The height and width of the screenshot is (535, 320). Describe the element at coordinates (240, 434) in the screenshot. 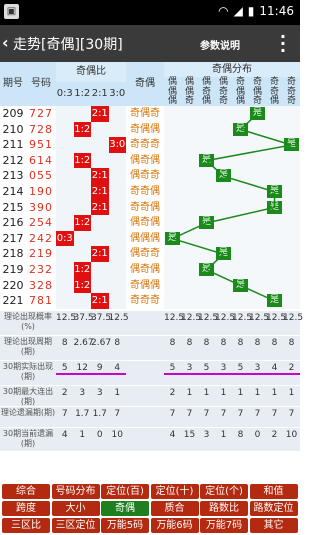

I see `stats-dist-value: 8` at that location.